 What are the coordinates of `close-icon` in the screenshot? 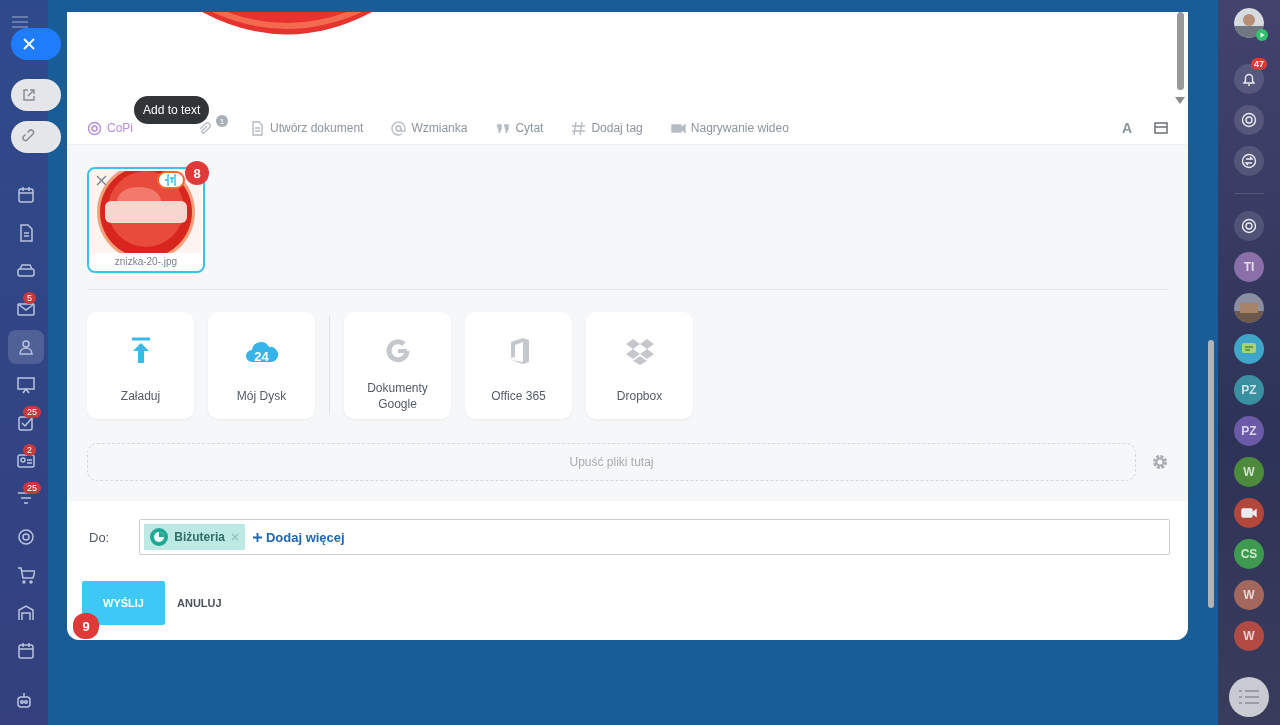 It's located at (29, 44).